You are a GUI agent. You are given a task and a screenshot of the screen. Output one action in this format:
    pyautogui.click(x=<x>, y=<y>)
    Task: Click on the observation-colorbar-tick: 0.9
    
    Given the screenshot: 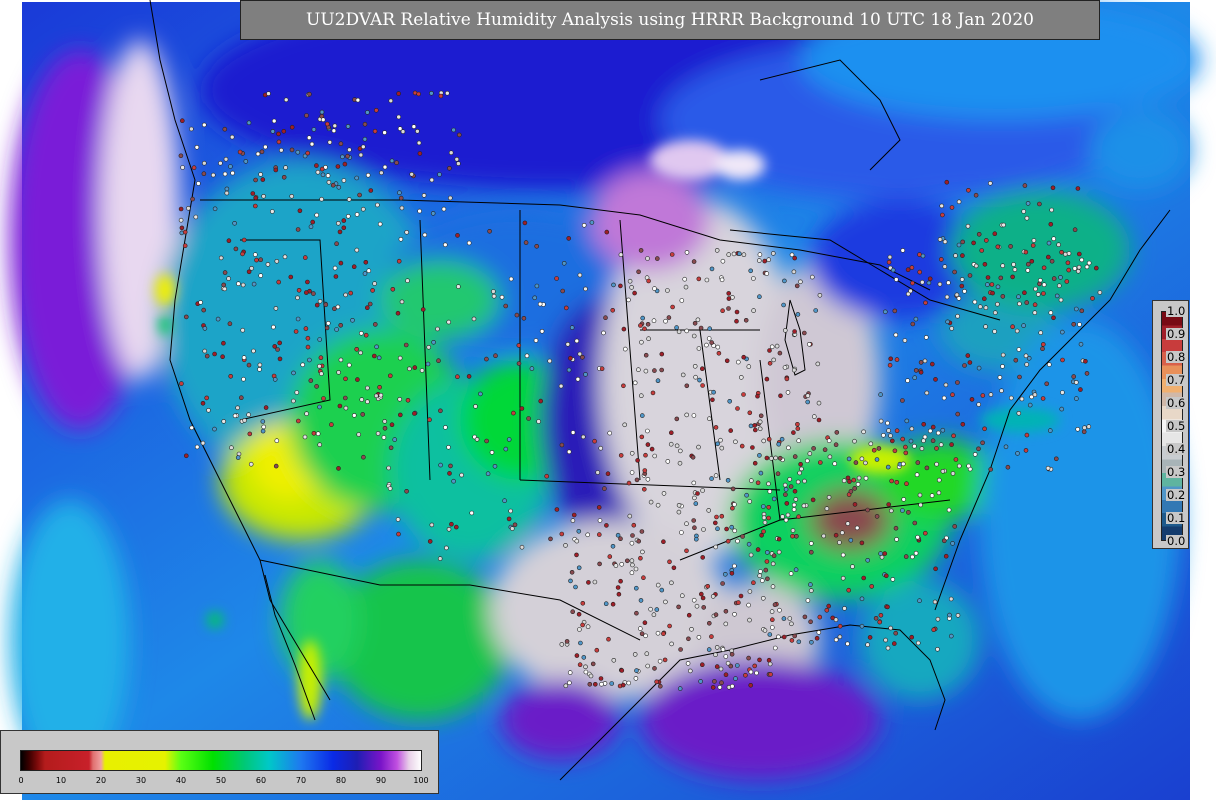 What is the action you would take?
    pyautogui.click(x=1176, y=334)
    